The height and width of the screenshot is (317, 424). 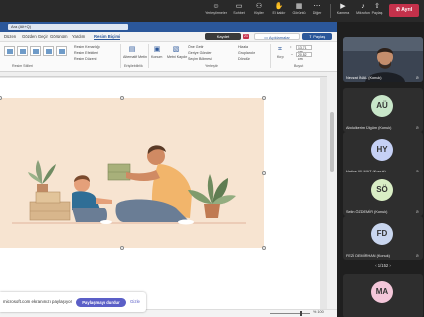 I want to click on crop-icon: ⌗, so click(x=280, y=49).